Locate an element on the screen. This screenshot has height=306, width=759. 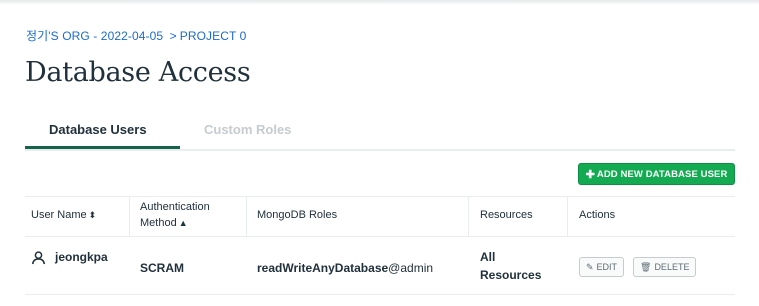
header-mongodb-roles: MongoDB Roles is located at coordinates (297, 215).